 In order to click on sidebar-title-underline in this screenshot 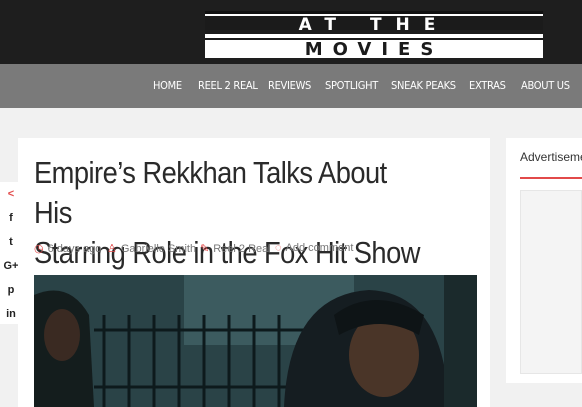, I will do `click(551, 178)`.